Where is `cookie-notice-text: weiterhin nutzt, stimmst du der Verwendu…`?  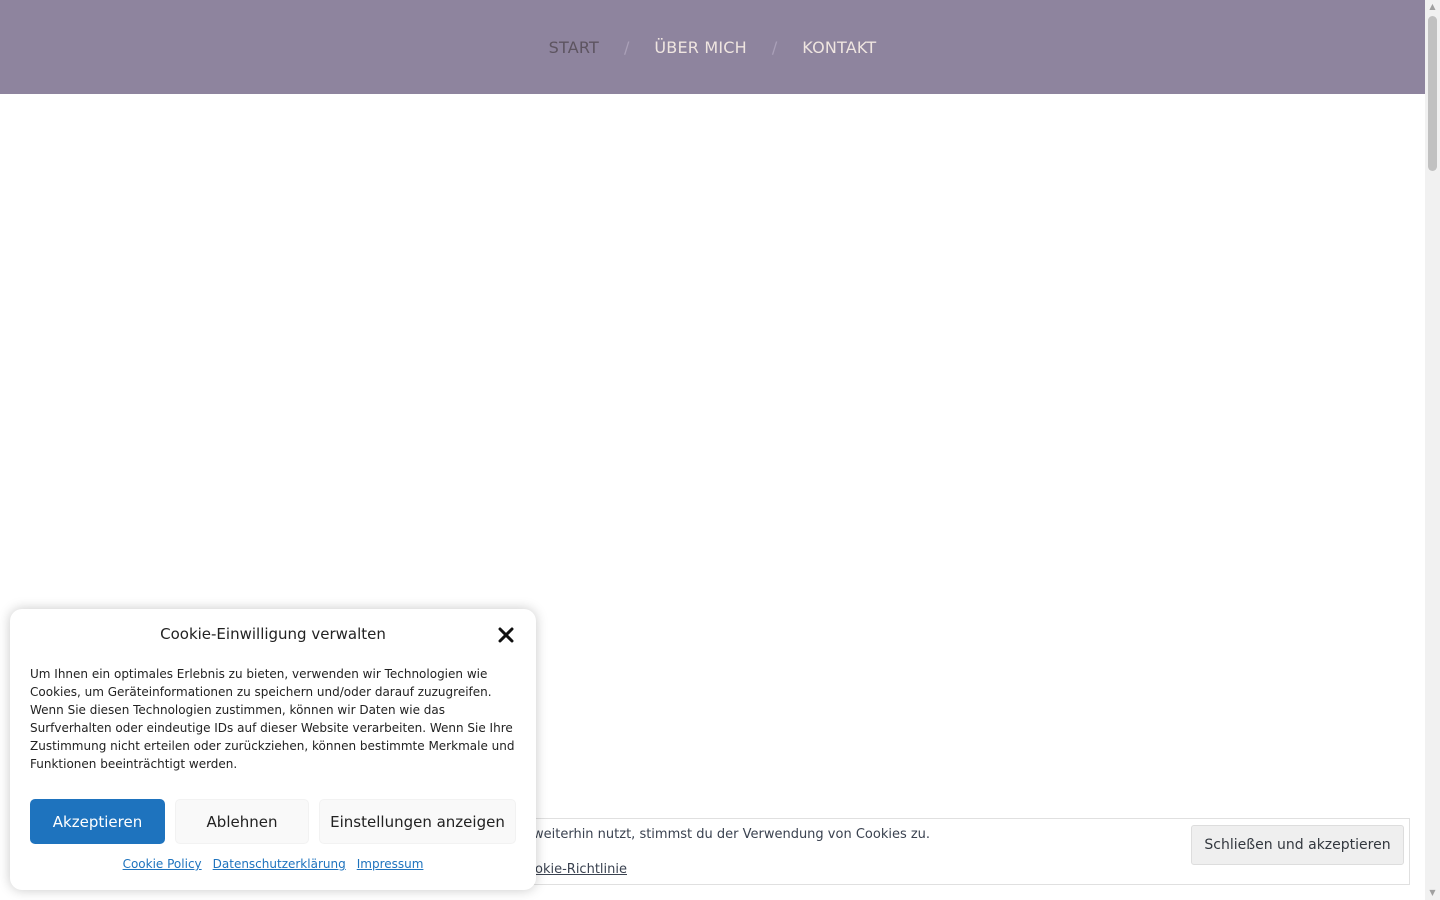
cookie-notice-text: weiterhin nutzt, stimmst du der Verwendu… is located at coordinates (732, 834).